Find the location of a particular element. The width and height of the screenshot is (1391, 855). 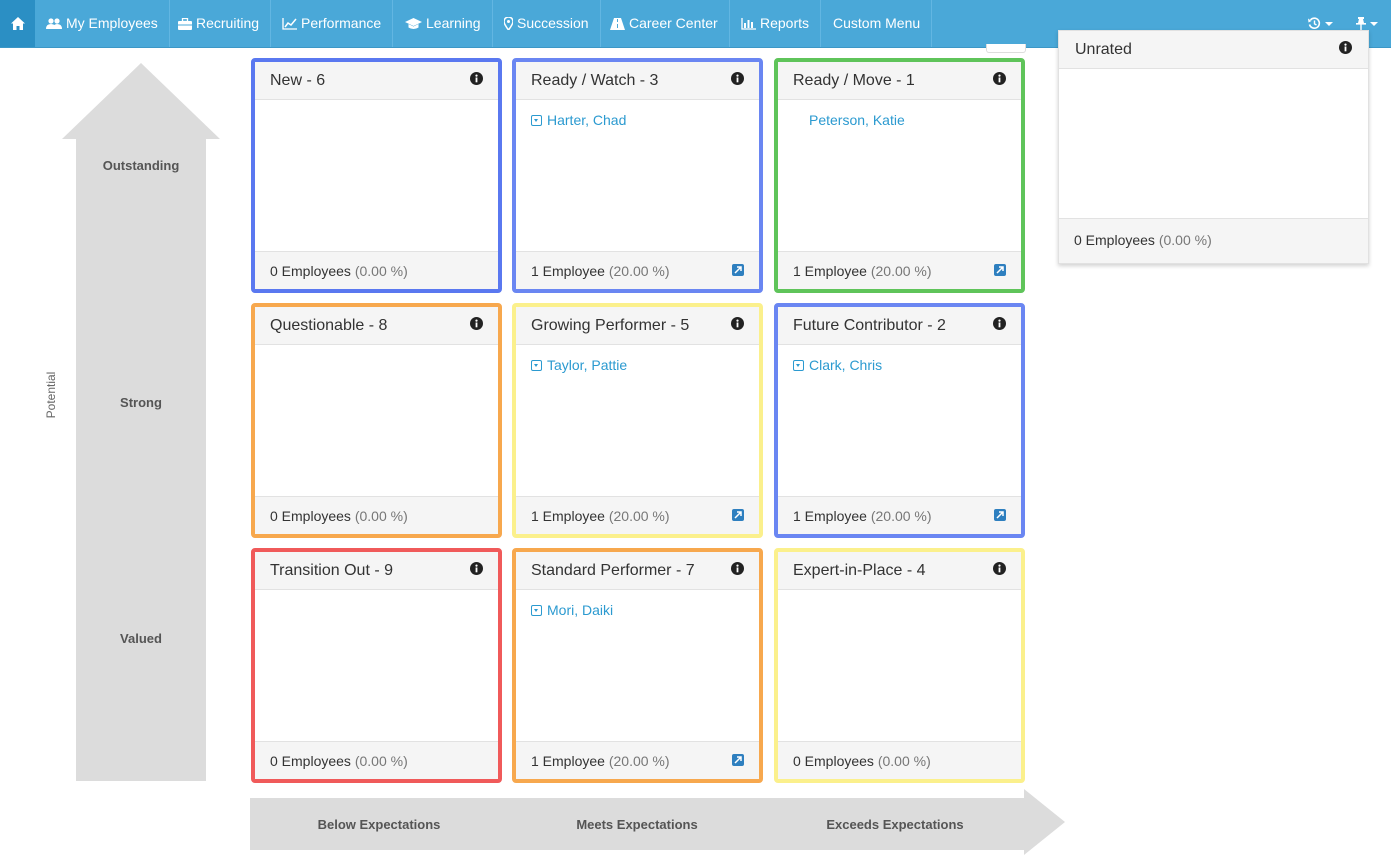

box-header: Standard Performer - 7 is located at coordinates (637, 571).